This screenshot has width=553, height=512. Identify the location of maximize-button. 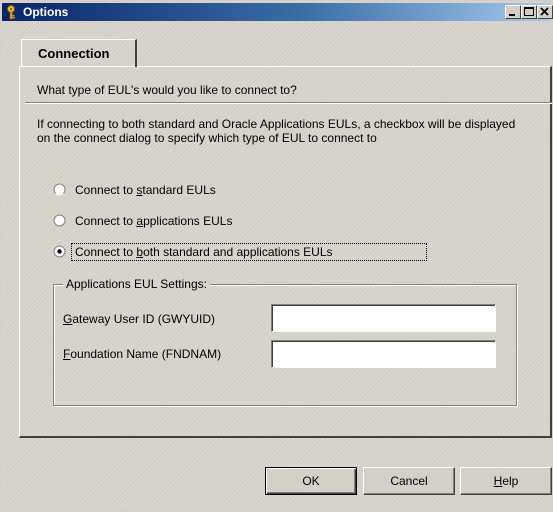
(529, 12).